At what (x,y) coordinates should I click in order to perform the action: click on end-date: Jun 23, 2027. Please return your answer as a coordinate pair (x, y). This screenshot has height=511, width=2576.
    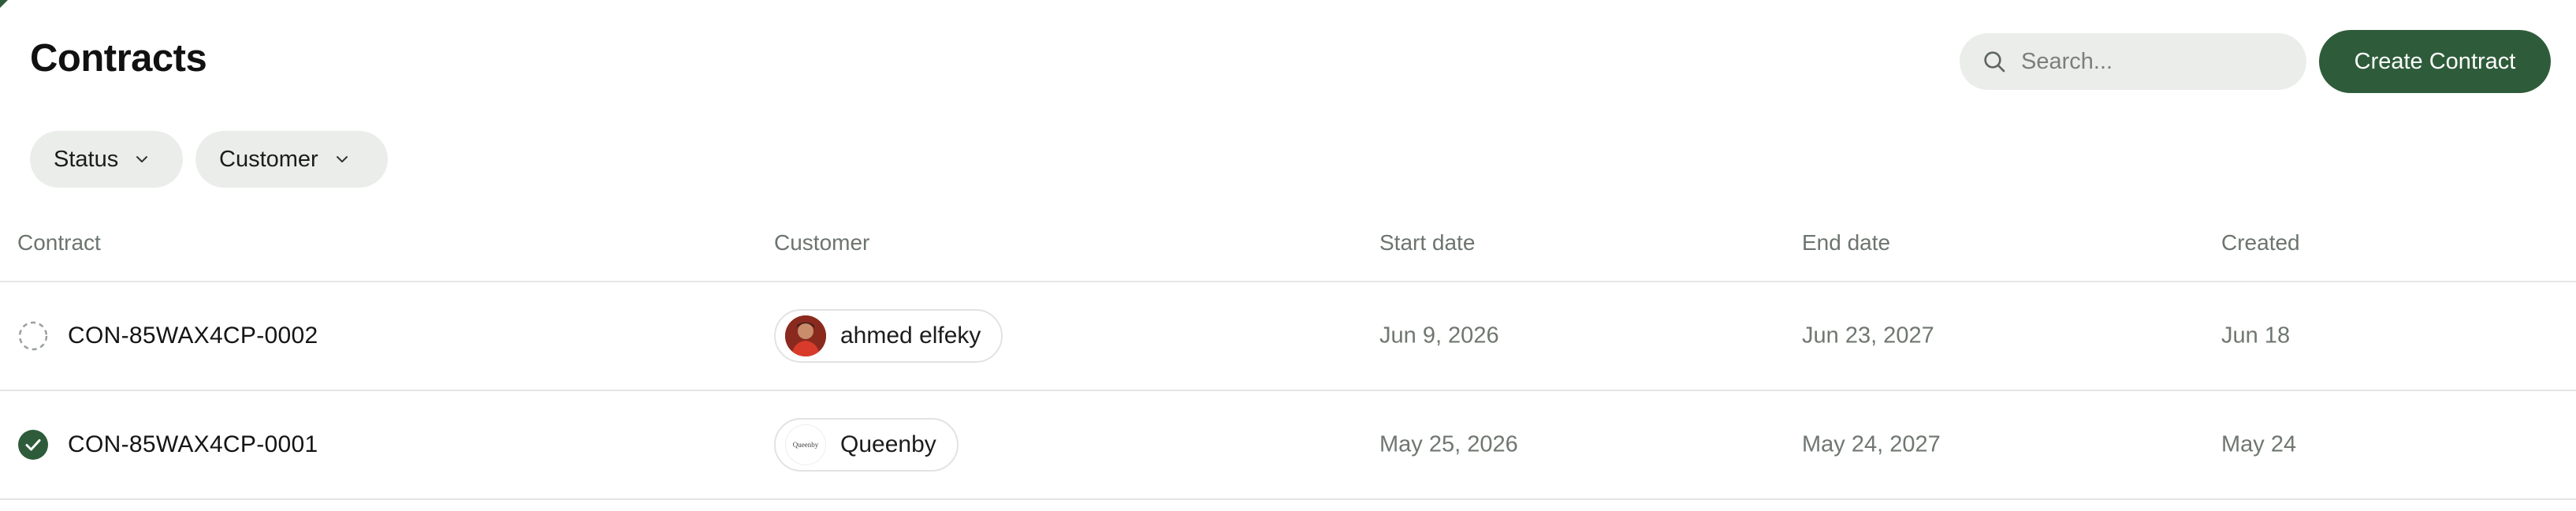
    Looking at the image, I should click on (1868, 336).